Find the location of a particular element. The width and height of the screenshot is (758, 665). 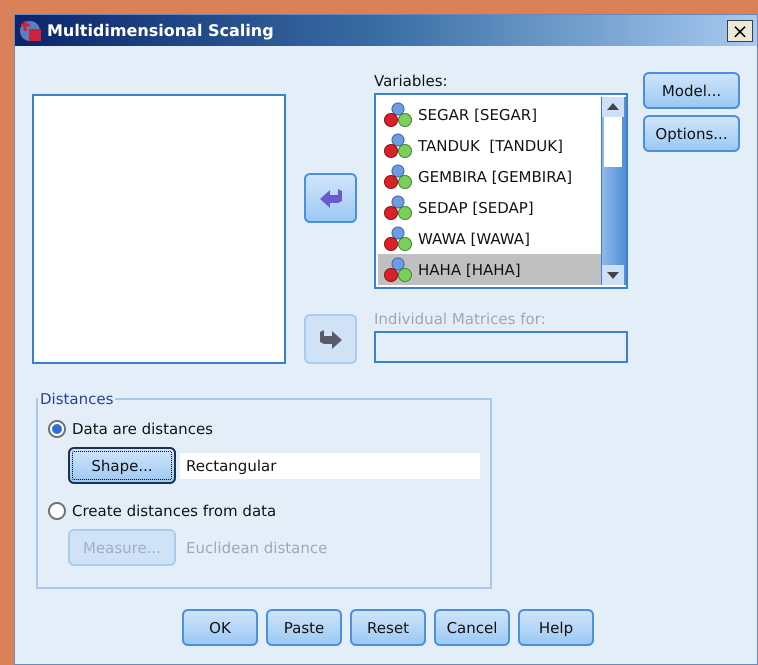

individual-matrices-field is located at coordinates (501, 347).